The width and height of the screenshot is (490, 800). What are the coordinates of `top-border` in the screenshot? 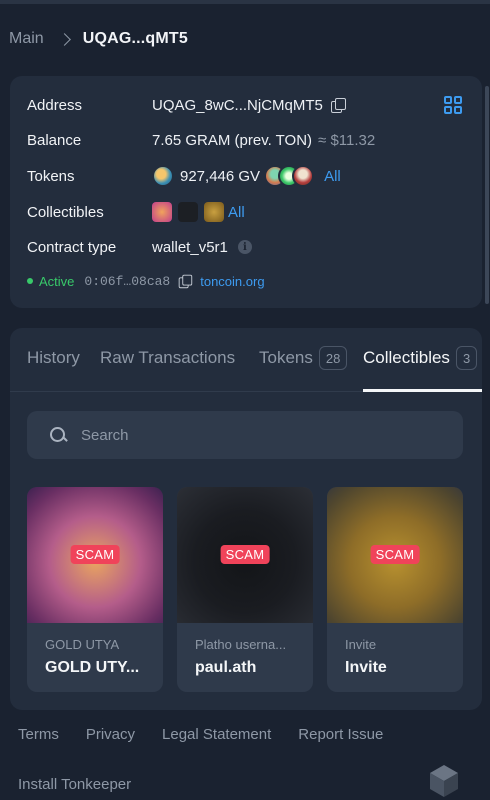 It's located at (245, 2).